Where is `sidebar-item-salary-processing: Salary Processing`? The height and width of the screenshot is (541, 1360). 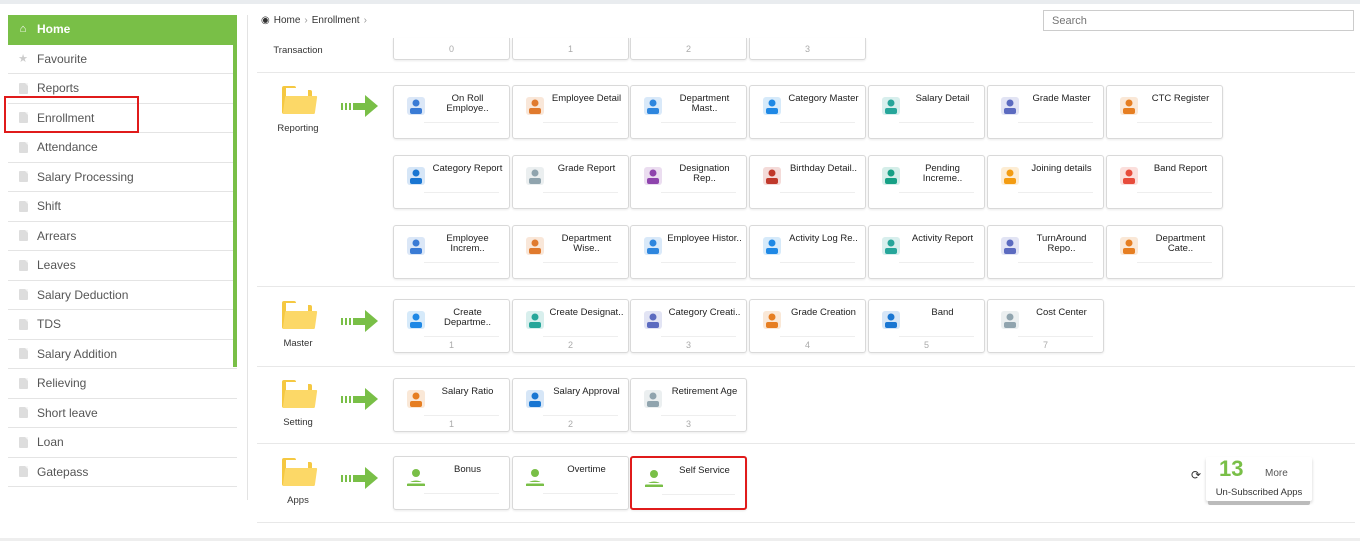 sidebar-item-salary-processing: Salary Processing is located at coordinates (122, 177).